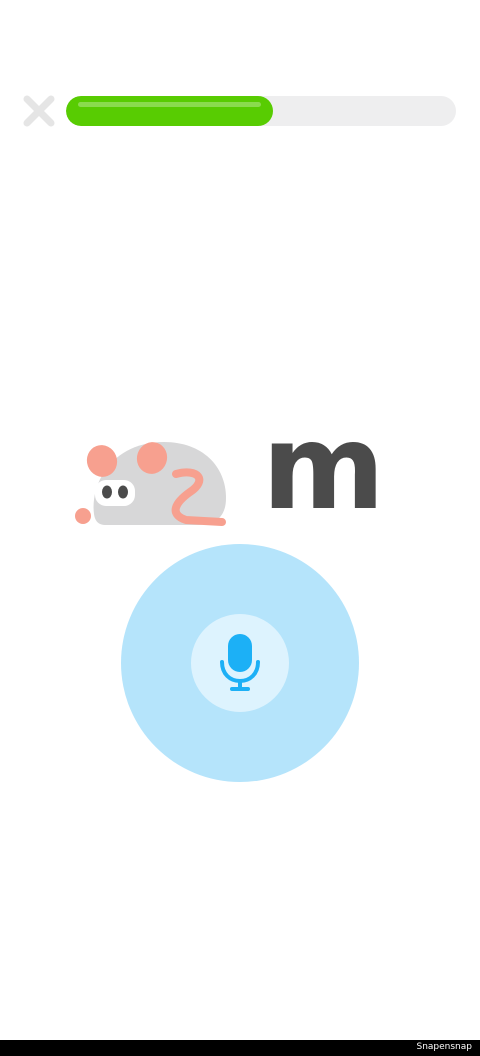  What do you see at coordinates (169, 111) in the screenshot?
I see `lesson-progress-fill` at bounding box center [169, 111].